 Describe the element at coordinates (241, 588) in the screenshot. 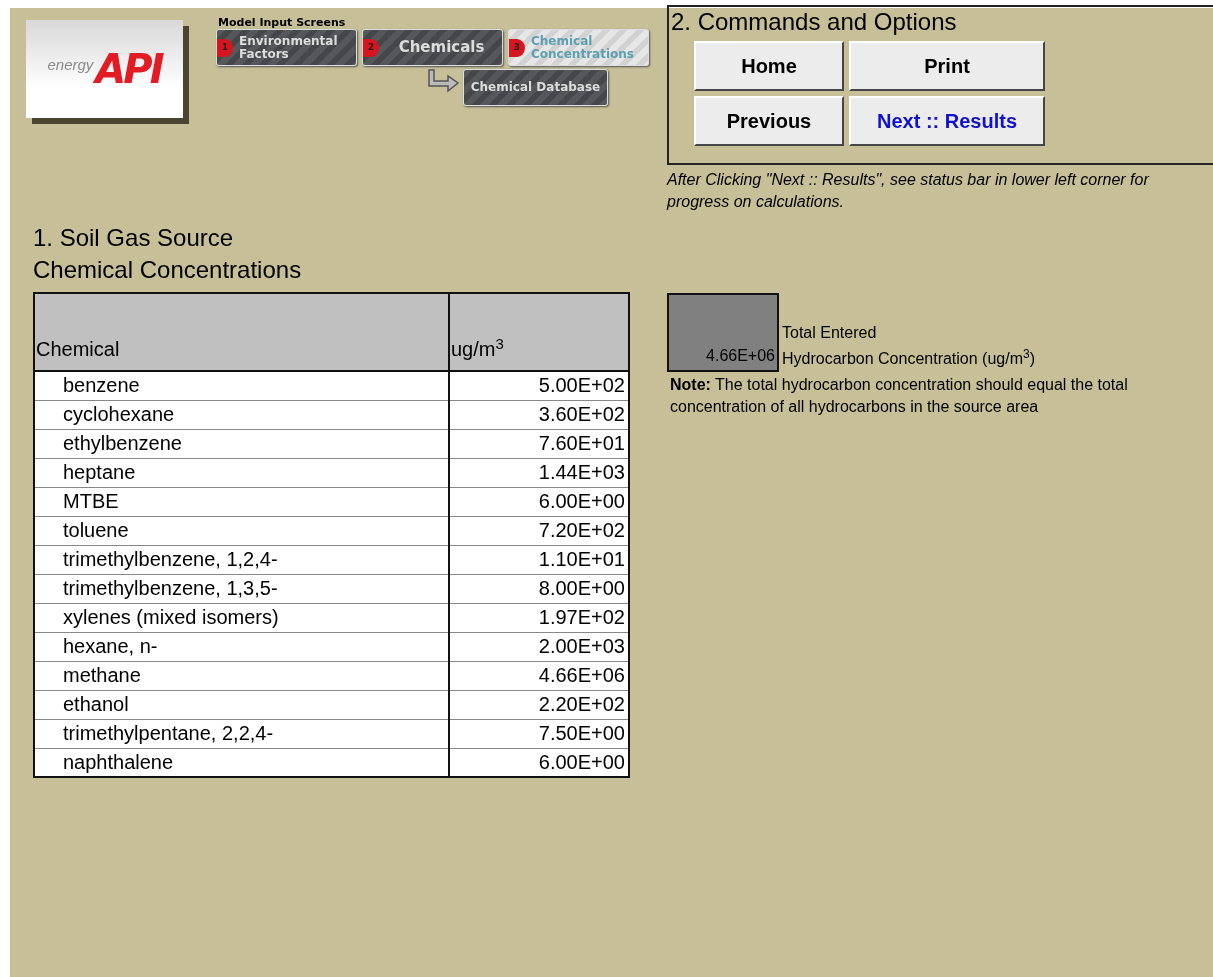

I see `chemical-name: trimethylbenzene, 1,3,5-` at that location.